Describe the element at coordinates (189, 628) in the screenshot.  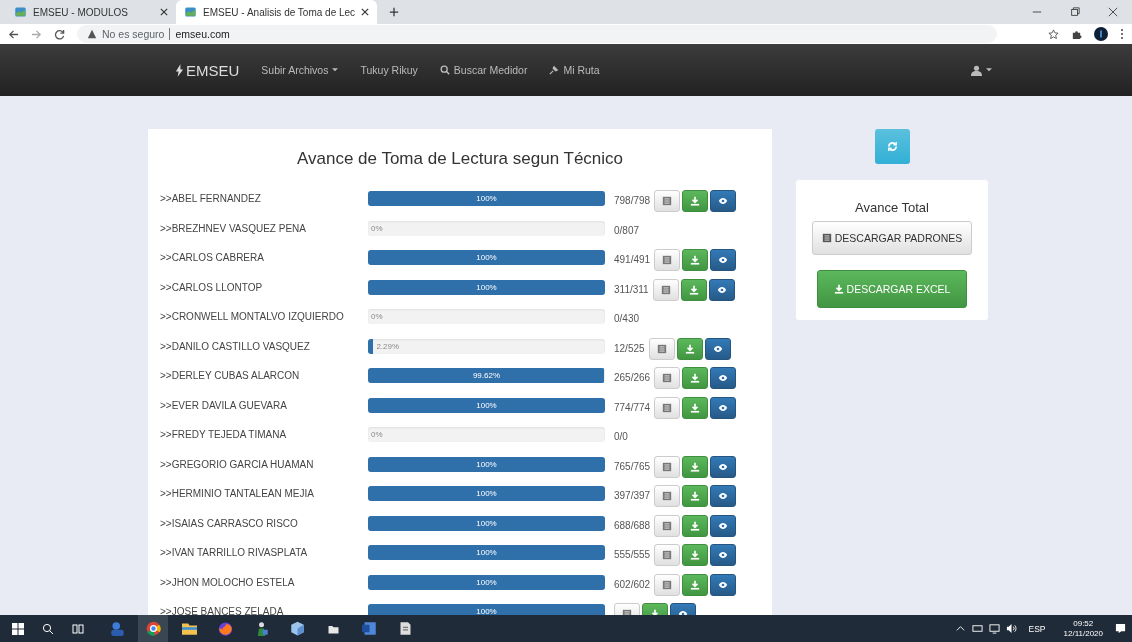
I see `folder-icon` at that location.